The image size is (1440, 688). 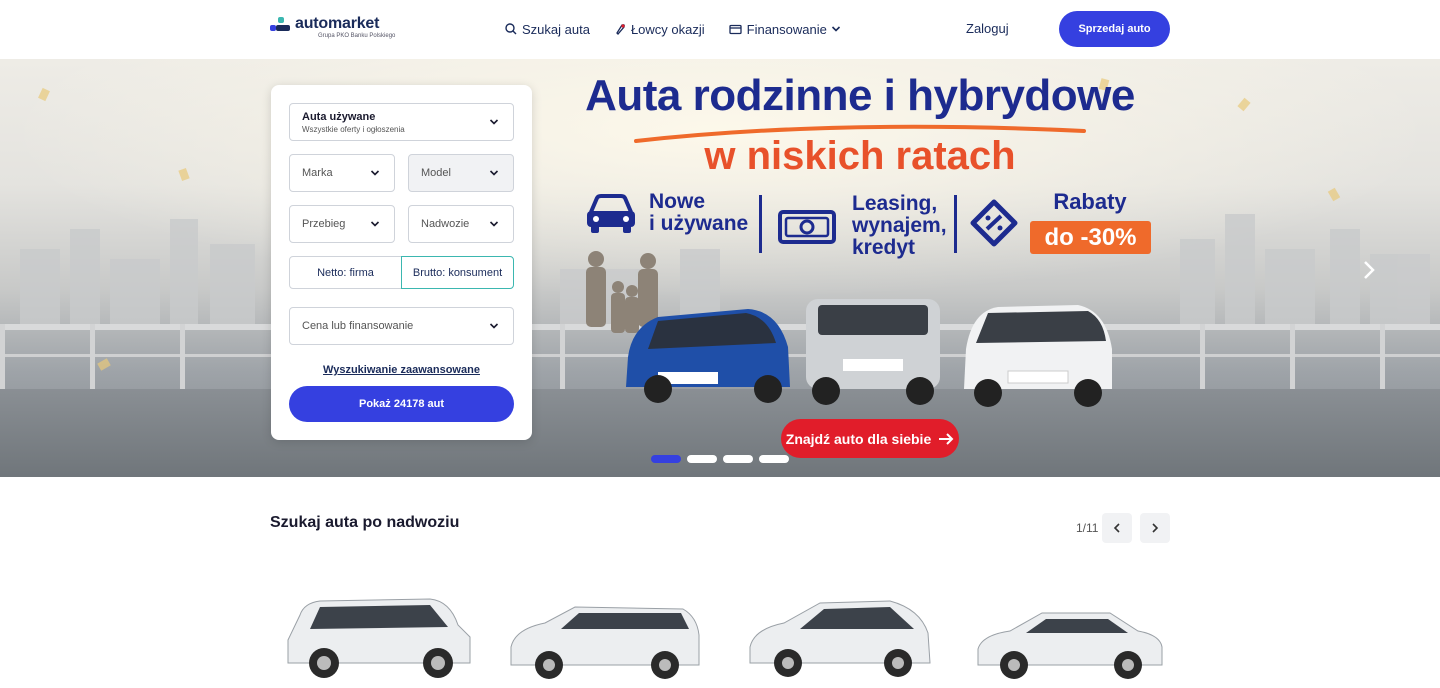 What do you see at coordinates (708, 356) in the screenshot?
I see `blue-skoda-image` at bounding box center [708, 356].